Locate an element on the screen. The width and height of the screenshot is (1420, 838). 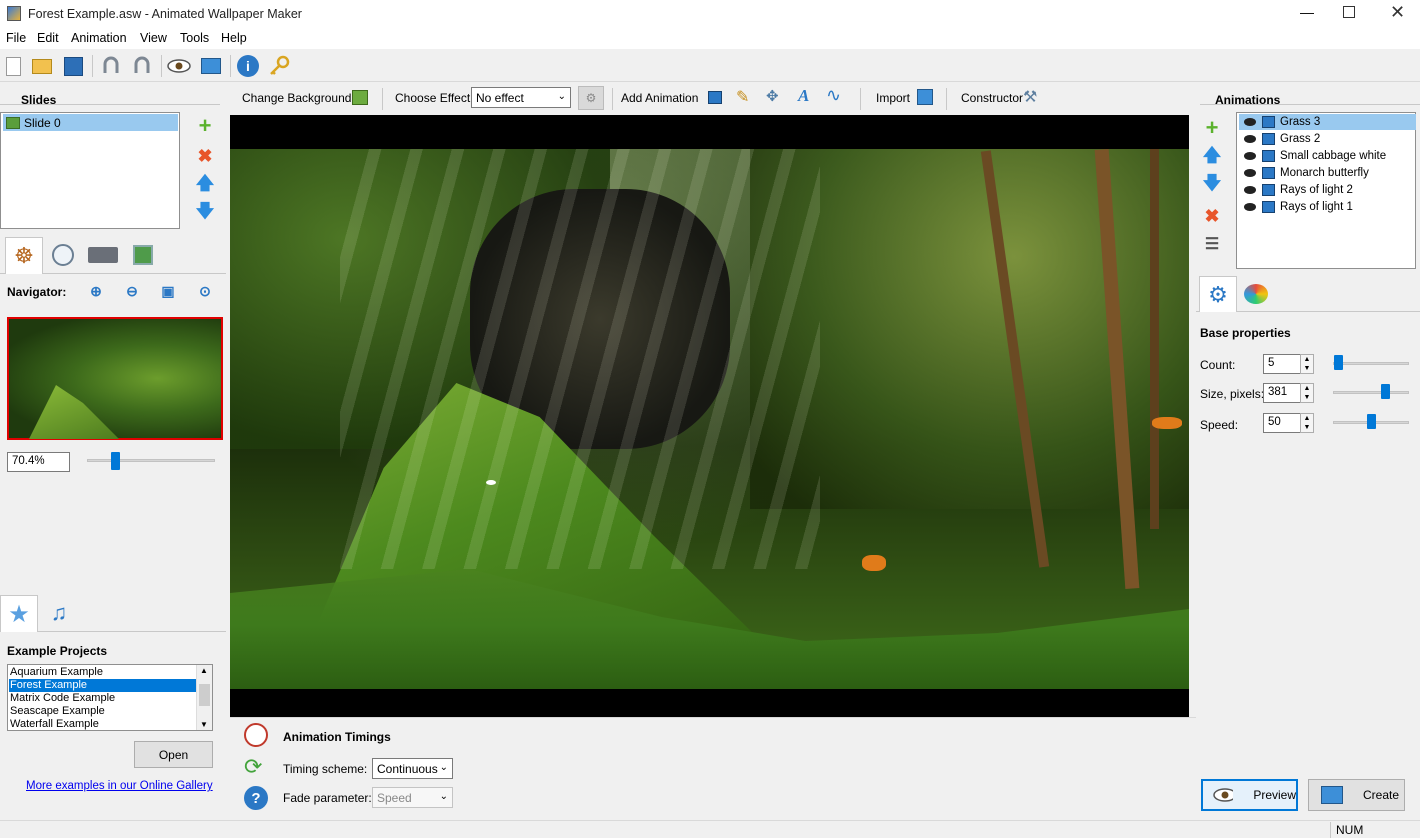
create-button: Create is located at coordinates (1356, 795).